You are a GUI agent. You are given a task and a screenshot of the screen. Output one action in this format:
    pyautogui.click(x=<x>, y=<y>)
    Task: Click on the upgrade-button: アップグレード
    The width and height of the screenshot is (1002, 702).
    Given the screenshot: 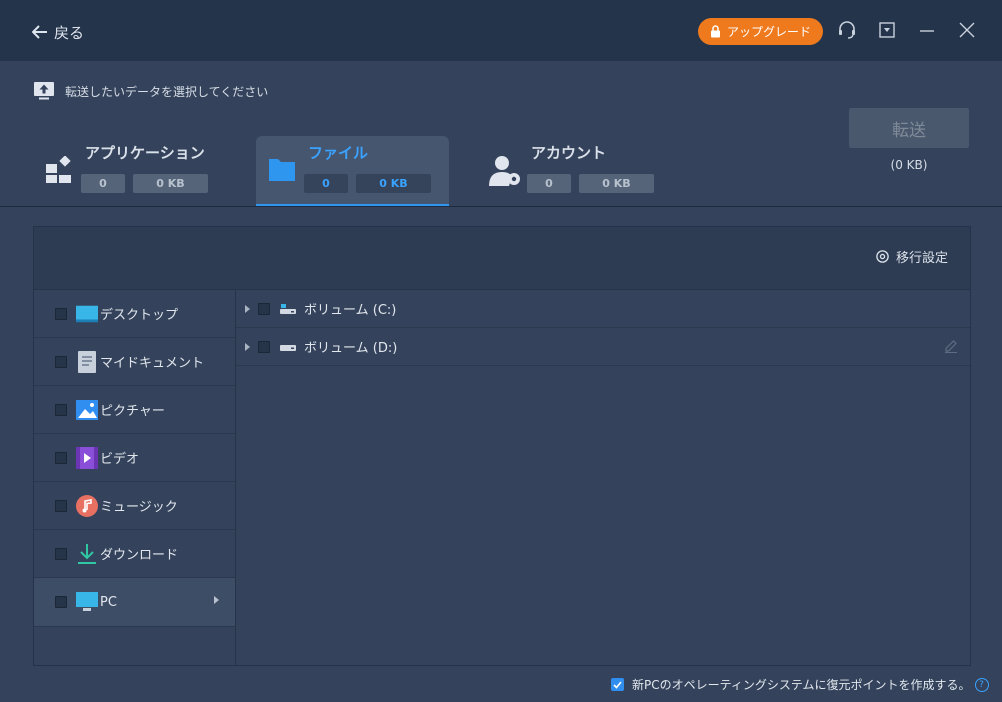 What is the action you would take?
    pyautogui.click(x=760, y=31)
    